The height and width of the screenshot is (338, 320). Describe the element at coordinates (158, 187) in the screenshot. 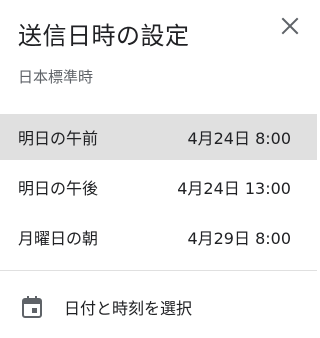

I see `option-tomorrow-afternoon: 明日の午後 4月24日 13:00` at that location.